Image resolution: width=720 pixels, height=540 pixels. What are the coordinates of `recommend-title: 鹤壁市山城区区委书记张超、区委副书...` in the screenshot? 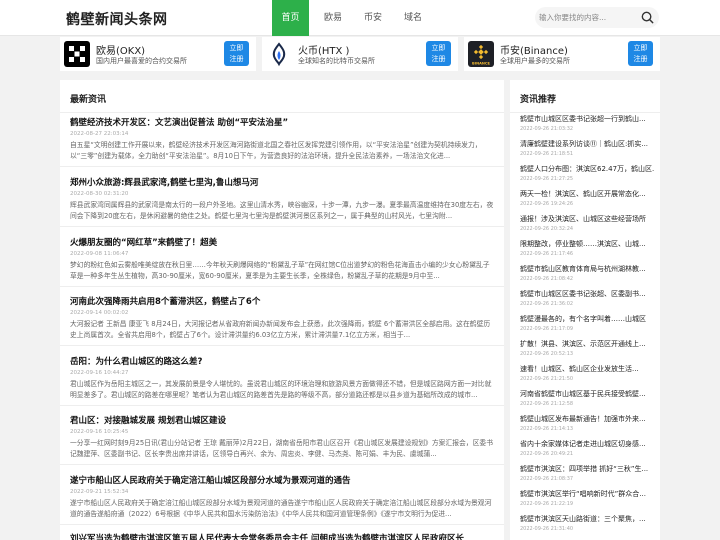 It's located at (587, 294).